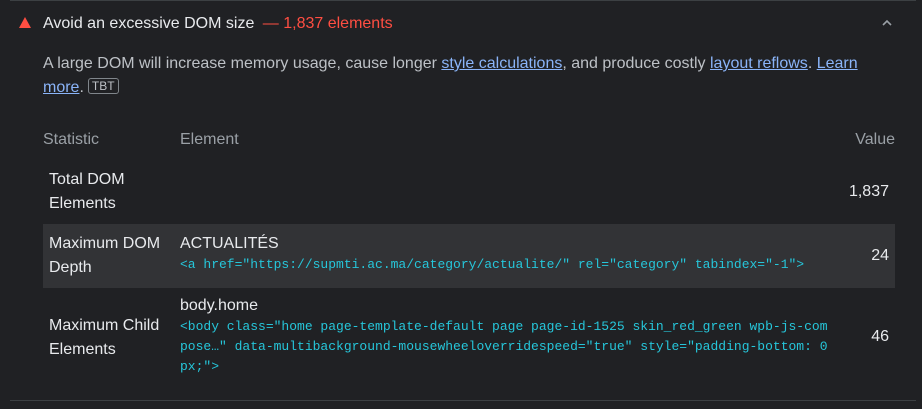 This screenshot has height=409, width=922. Describe the element at coordinates (875, 139) in the screenshot. I see `header-value: Value` at that location.